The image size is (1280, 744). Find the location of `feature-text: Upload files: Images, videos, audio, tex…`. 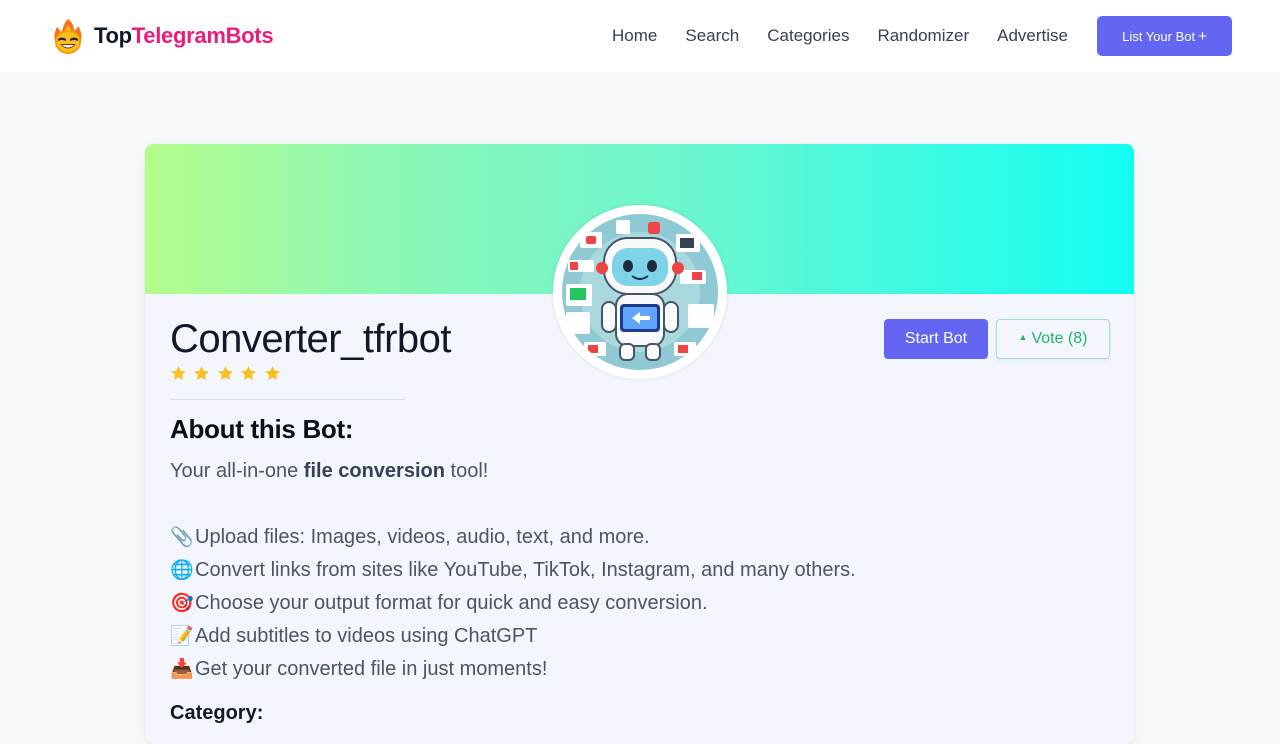

feature-text: Upload files: Images, videos, audio, tex… is located at coordinates (422, 537).